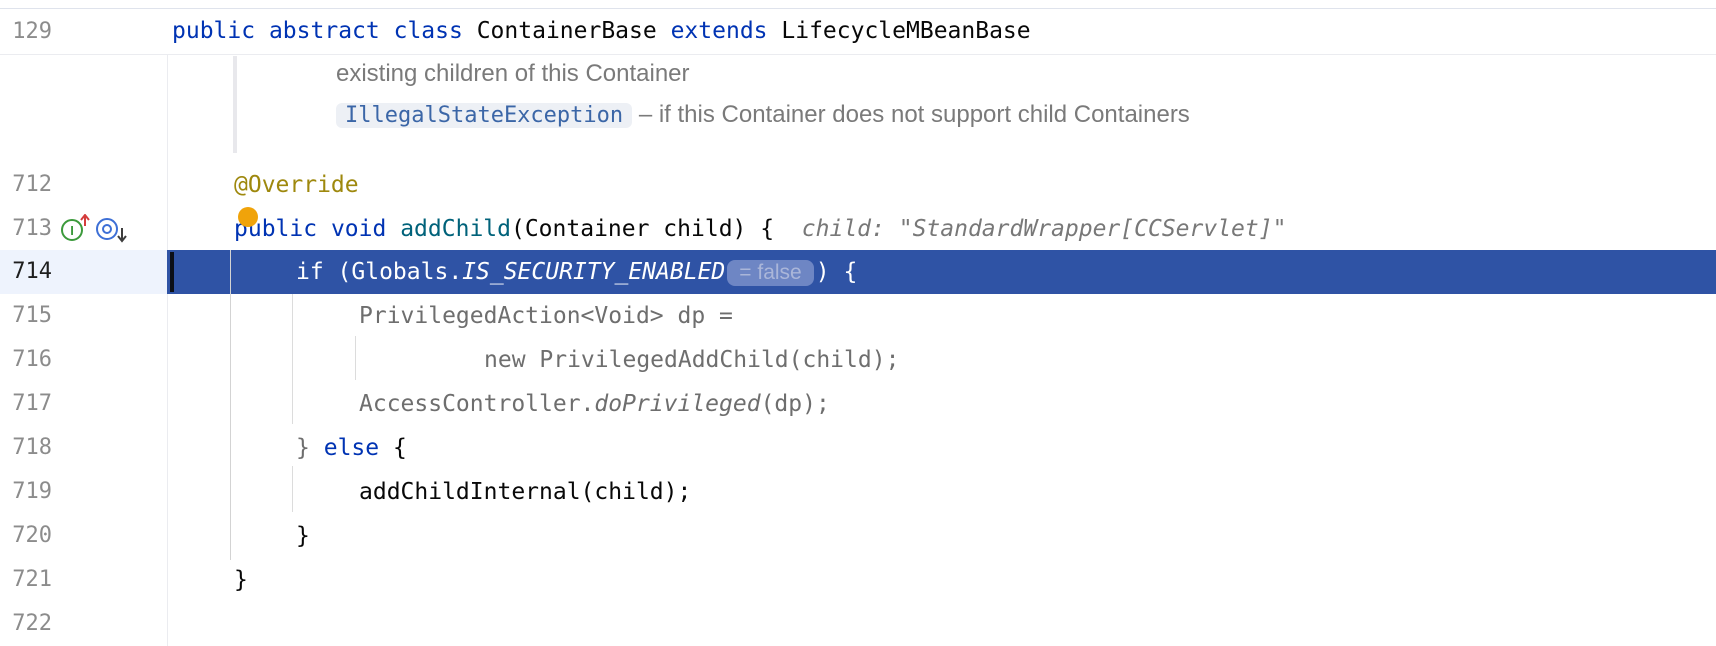  Describe the element at coordinates (477, 404) in the screenshot. I see `code-text: AccessController.` at that location.